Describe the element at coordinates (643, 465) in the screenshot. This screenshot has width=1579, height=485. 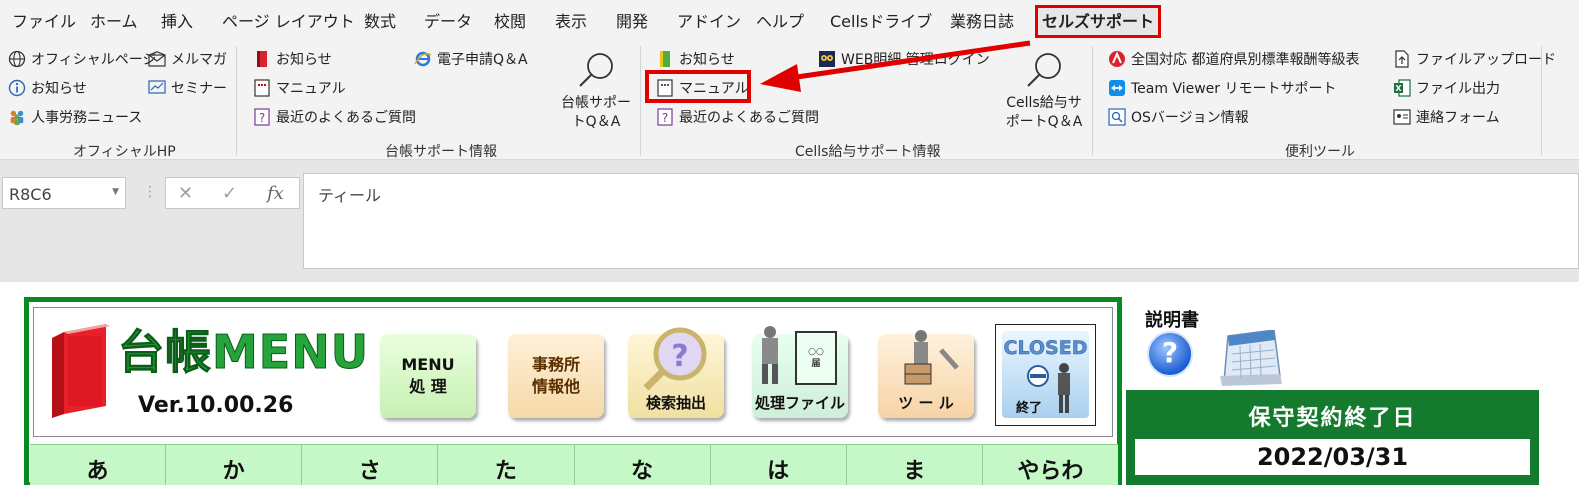
I see `kana-tab-na: な` at that location.